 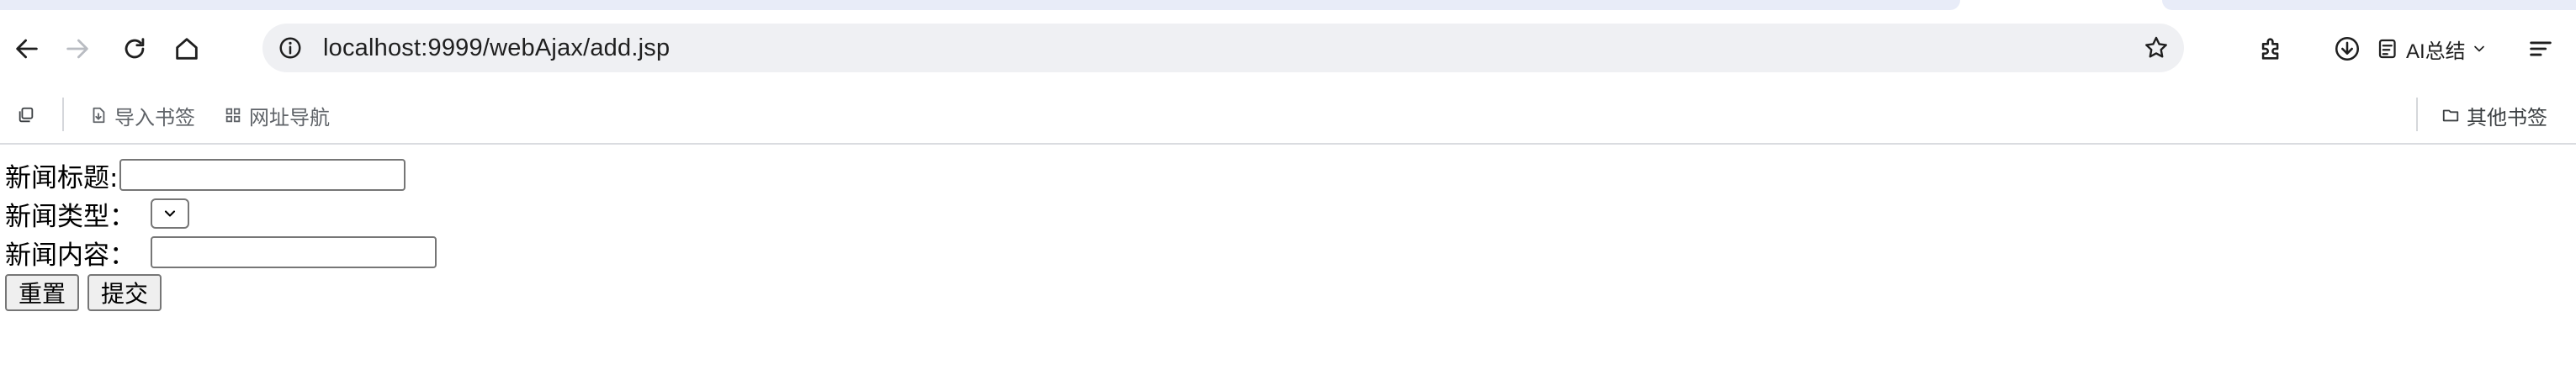 I want to click on ai-summary-label: AI总结, so click(x=2436, y=51).